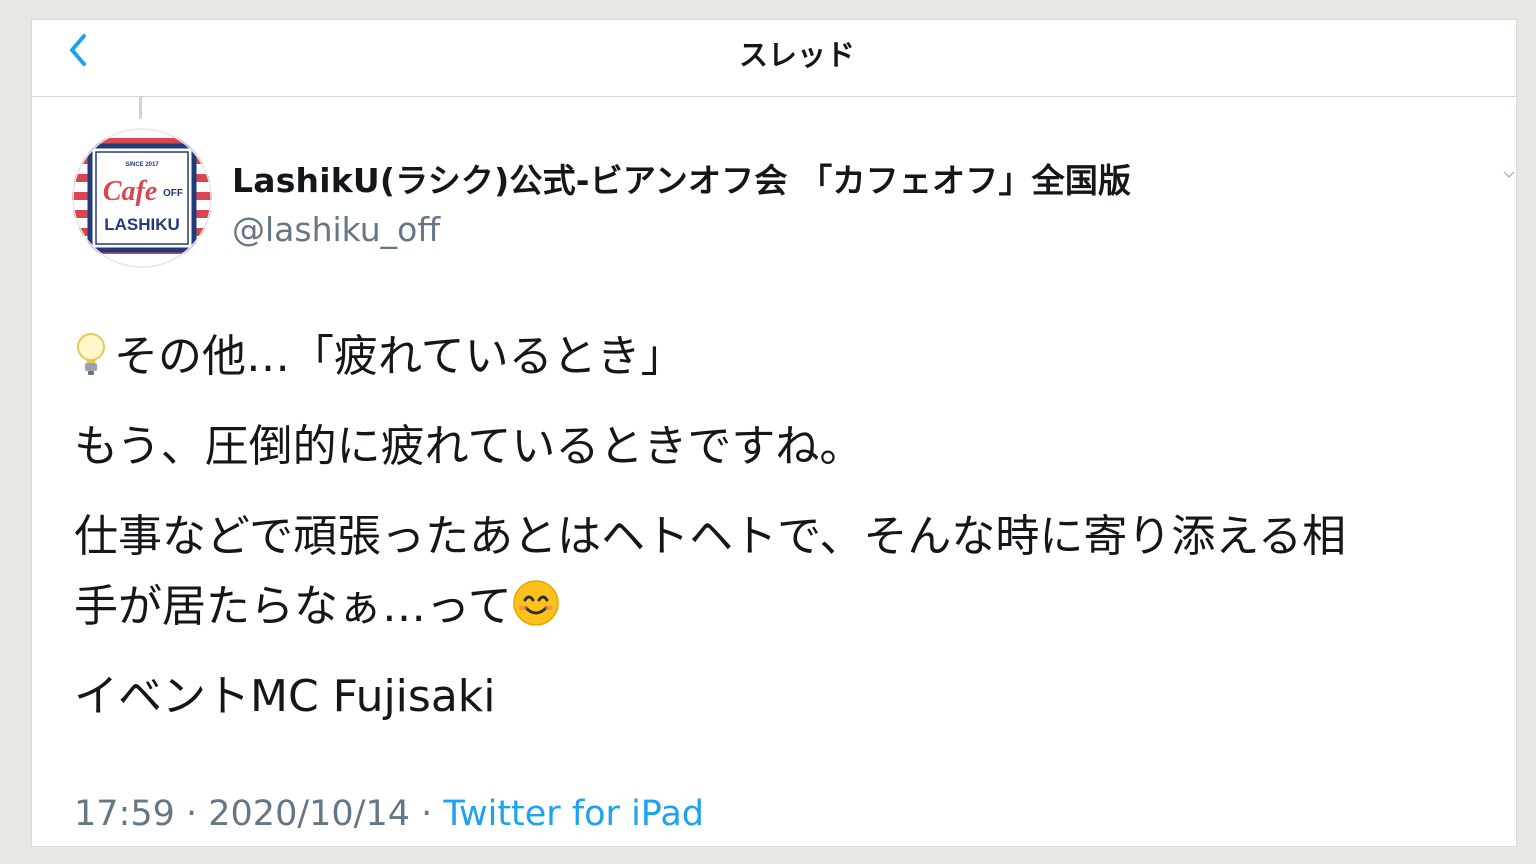 The image size is (1536, 864). Describe the element at coordinates (573, 814) in the screenshot. I see `tweet-source-link: Twitter for iPad` at that location.